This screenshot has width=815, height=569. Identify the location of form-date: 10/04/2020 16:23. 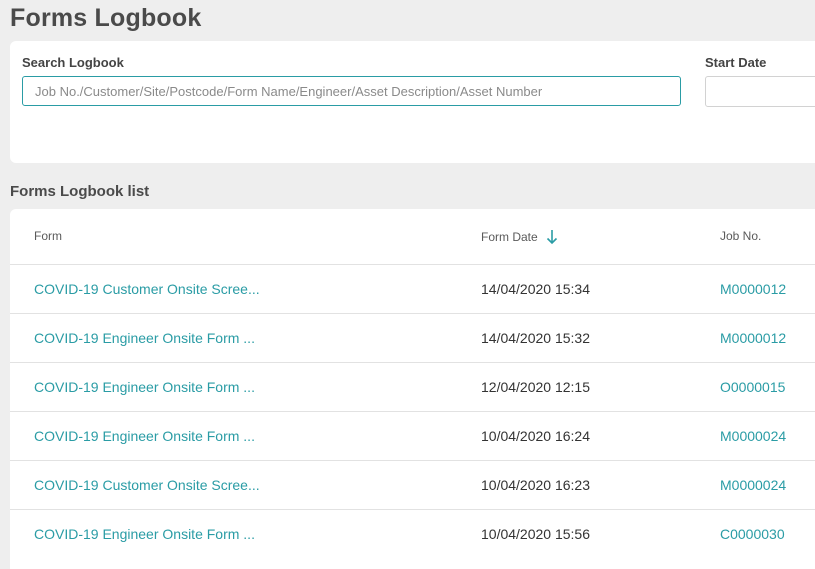
(535, 485).